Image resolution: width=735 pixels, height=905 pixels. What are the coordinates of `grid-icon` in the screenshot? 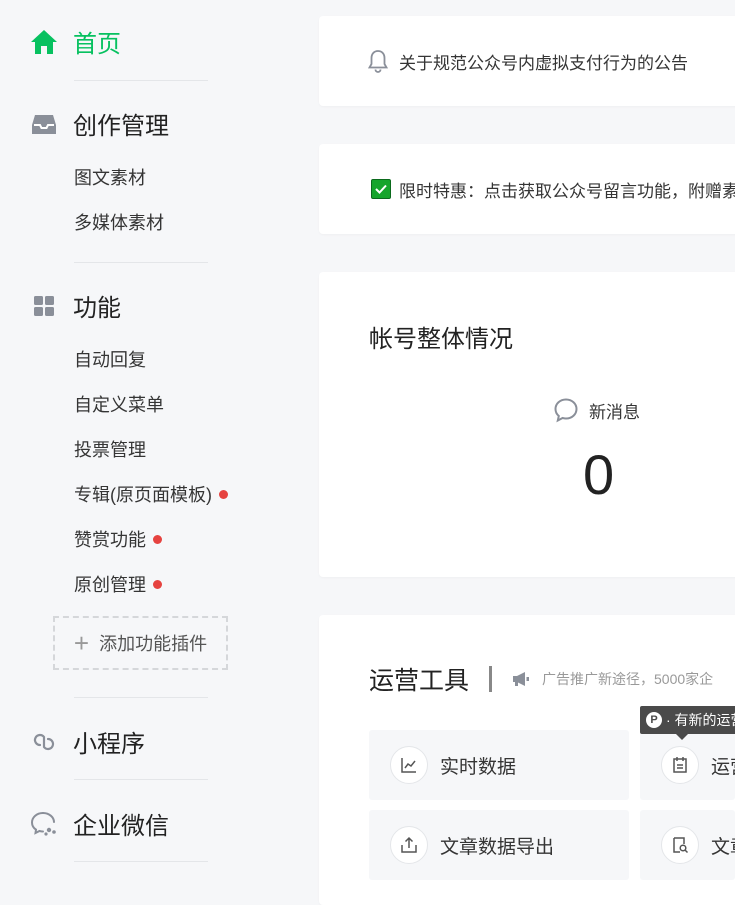 It's located at (44, 306).